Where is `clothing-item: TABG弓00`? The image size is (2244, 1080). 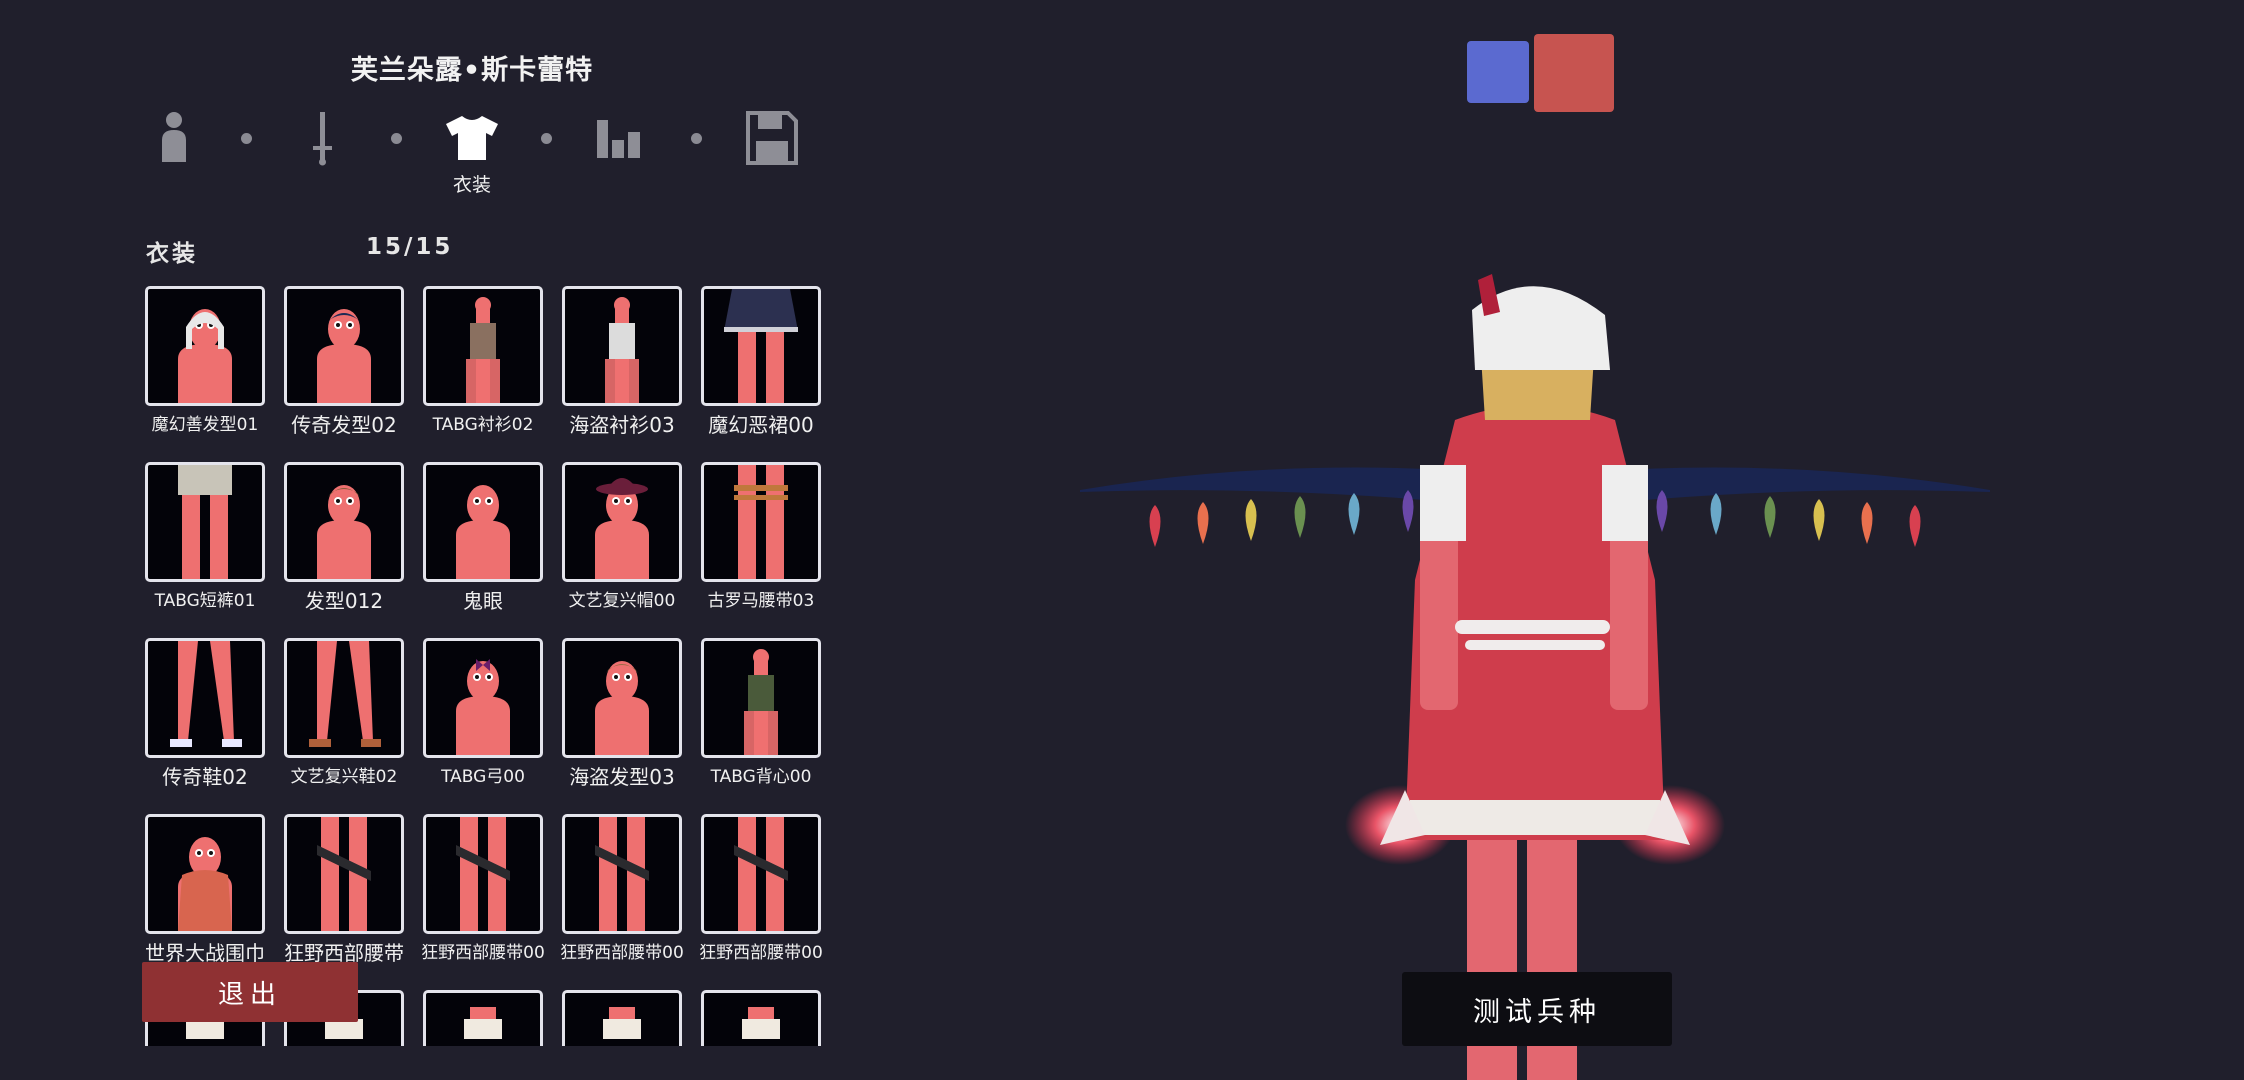
clothing-item: TABG弓00 is located at coordinates (483, 713).